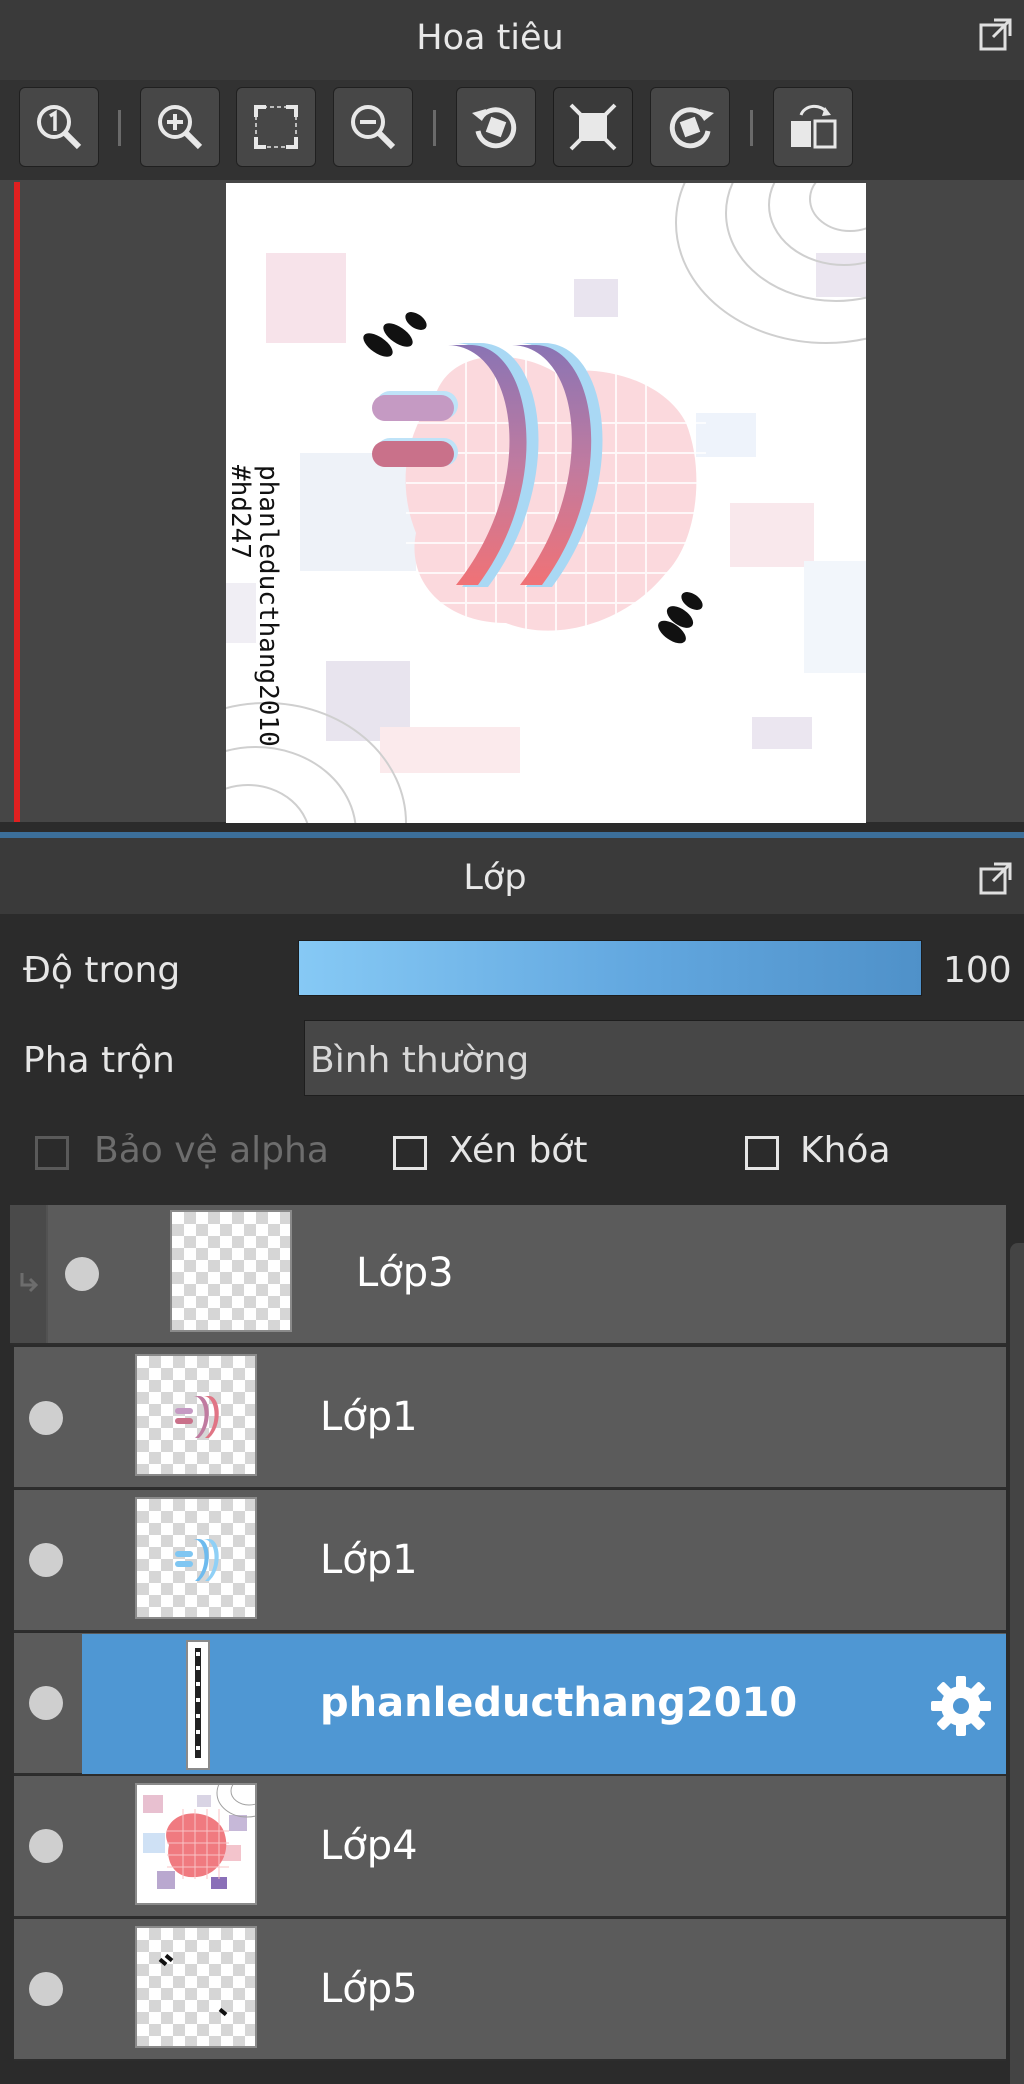  What do you see at coordinates (180, 127) in the screenshot?
I see `zoom-in-icon` at bounding box center [180, 127].